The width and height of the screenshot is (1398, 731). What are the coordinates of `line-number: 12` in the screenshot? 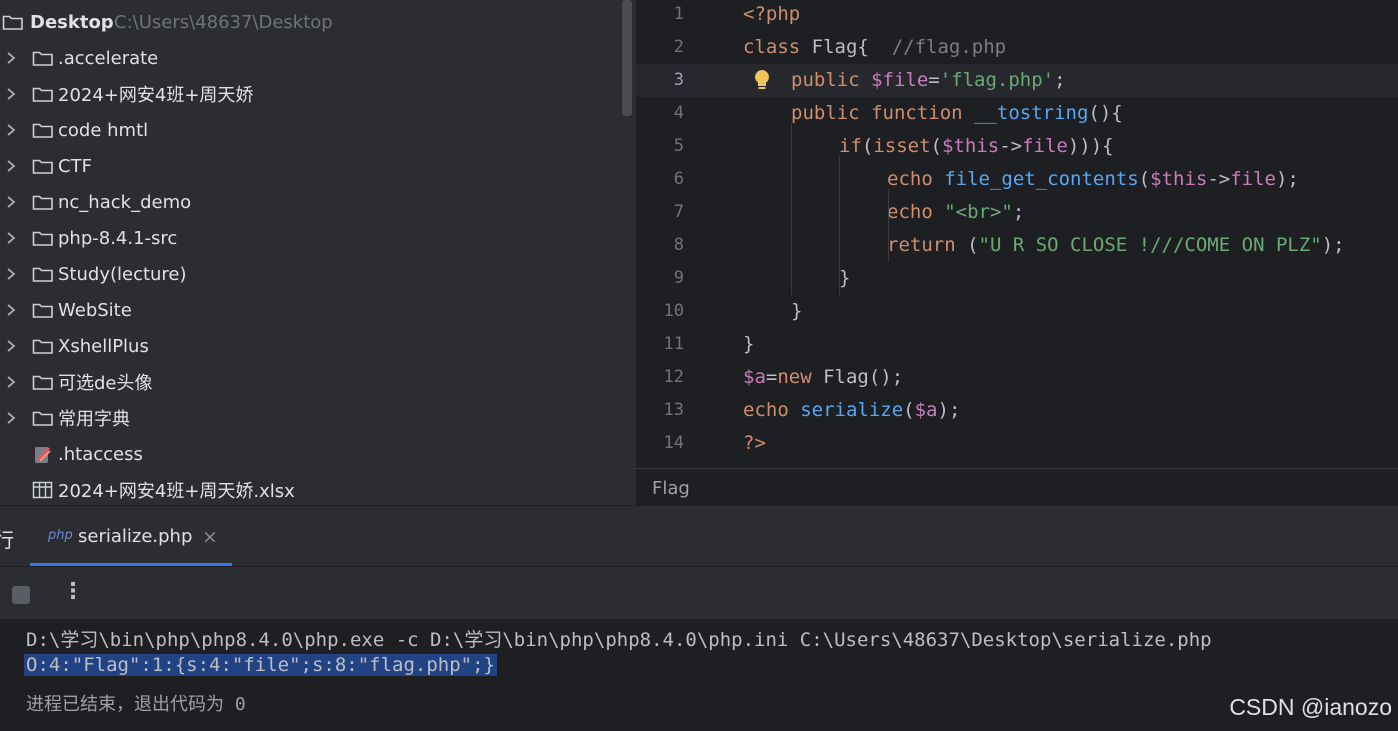 It's located at (673, 377).